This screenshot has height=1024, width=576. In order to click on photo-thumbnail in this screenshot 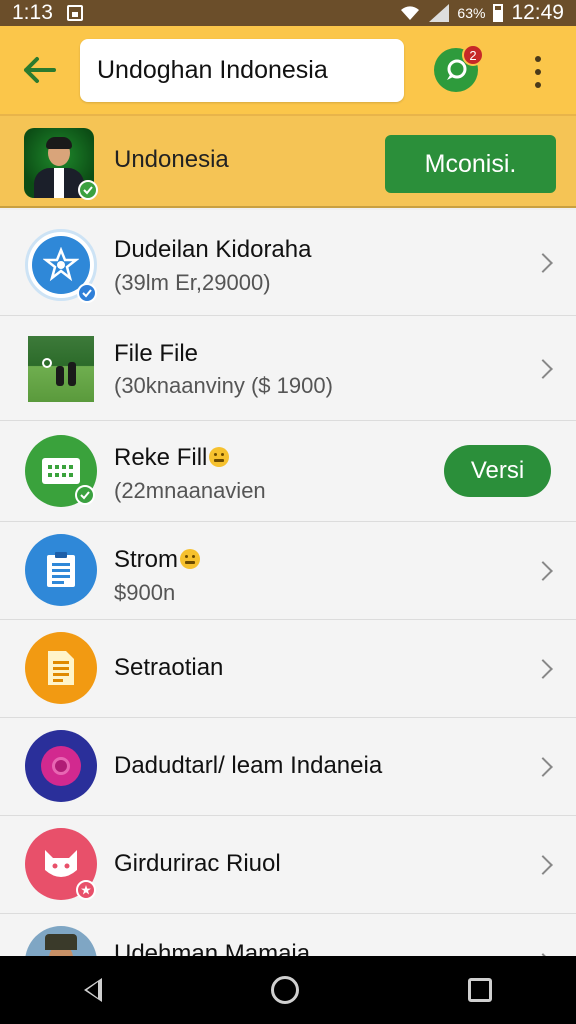, I will do `click(61, 369)`.